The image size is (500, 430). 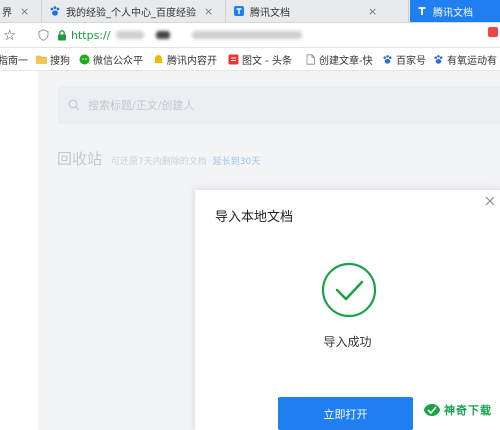 What do you see at coordinates (345, 413) in the screenshot?
I see `open-now-button: 立即打开` at bounding box center [345, 413].